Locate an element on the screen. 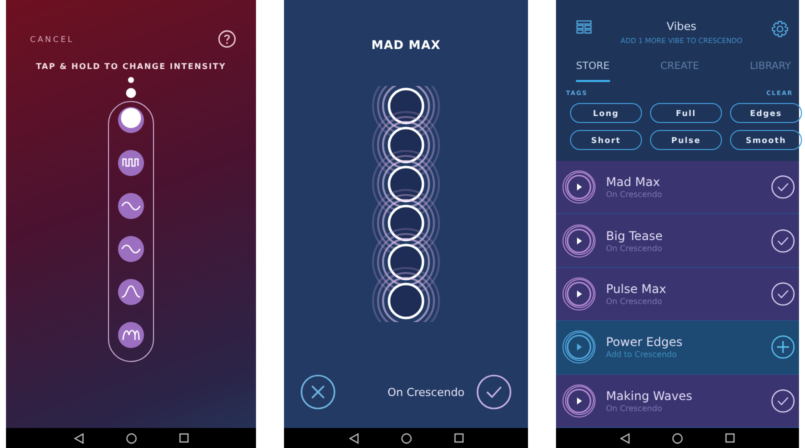 The image size is (805, 448). instruction-text: TAP & HOLD TO CHANGE INTENSITY is located at coordinates (131, 66).